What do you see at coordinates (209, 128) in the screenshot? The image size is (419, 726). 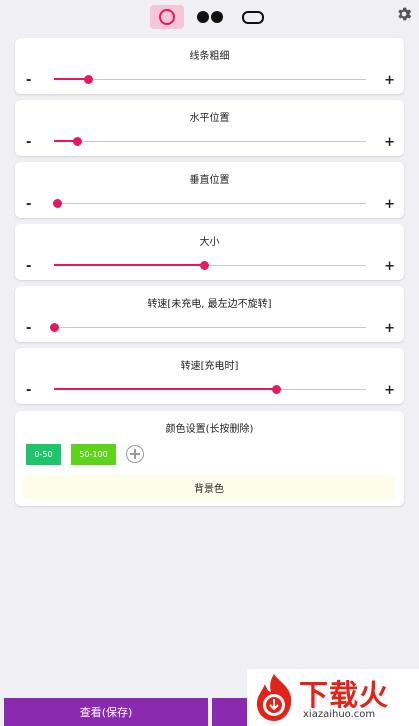 I see `slider-card-horizontal-position: 水平位置 - +` at bounding box center [209, 128].